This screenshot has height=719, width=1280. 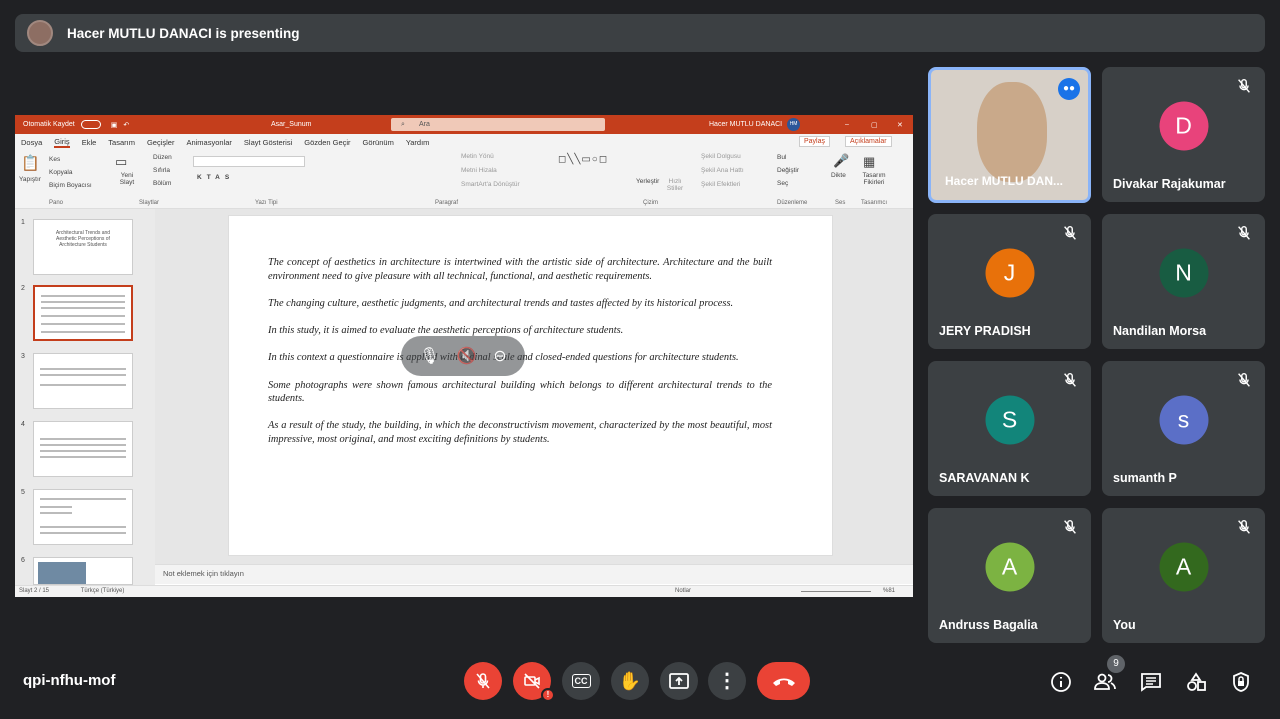 I want to click on participant-name: Divakar Rajakumar, so click(x=1169, y=184).